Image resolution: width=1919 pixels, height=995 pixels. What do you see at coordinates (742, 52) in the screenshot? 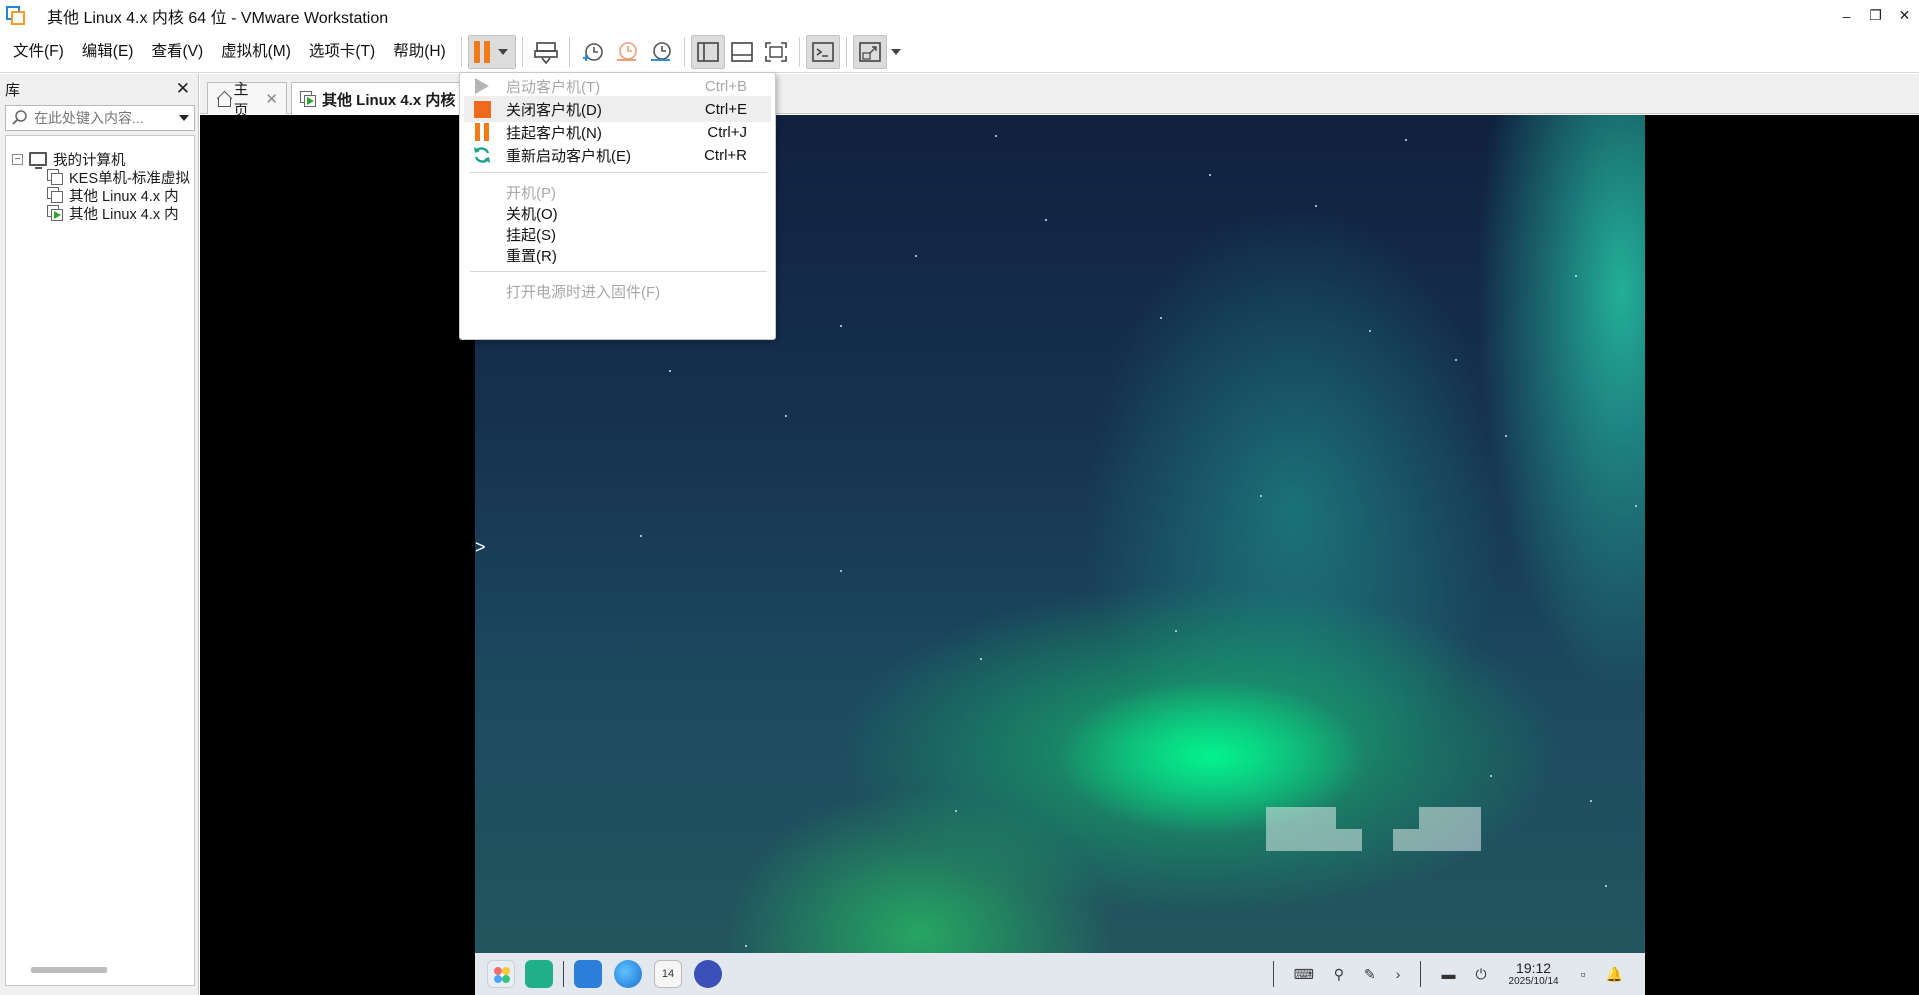
I see `show-thumbnail-bar-button` at bounding box center [742, 52].